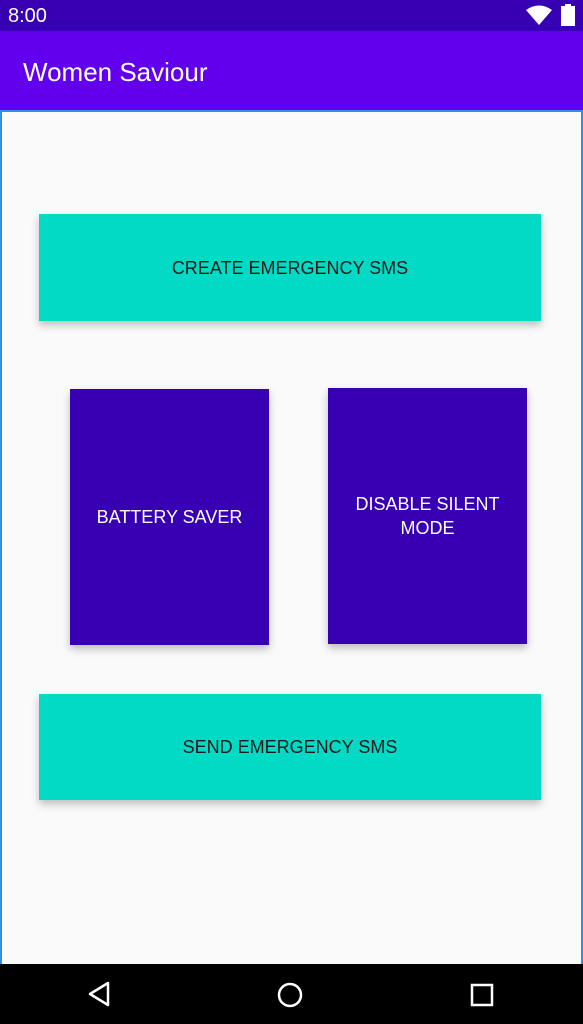 The image size is (583, 1024). Describe the element at coordinates (291, 70) in the screenshot. I see `app-bar: Women Saviour` at that location.